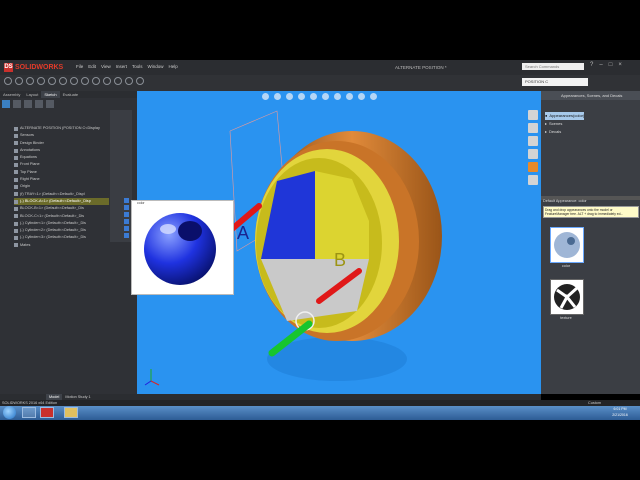 The height and width of the screenshot is (480, 640). What do you see at coordinates (533, 167) in the screenshot?
I see `appearances-tab-icon` at bounding box center [533, 167].